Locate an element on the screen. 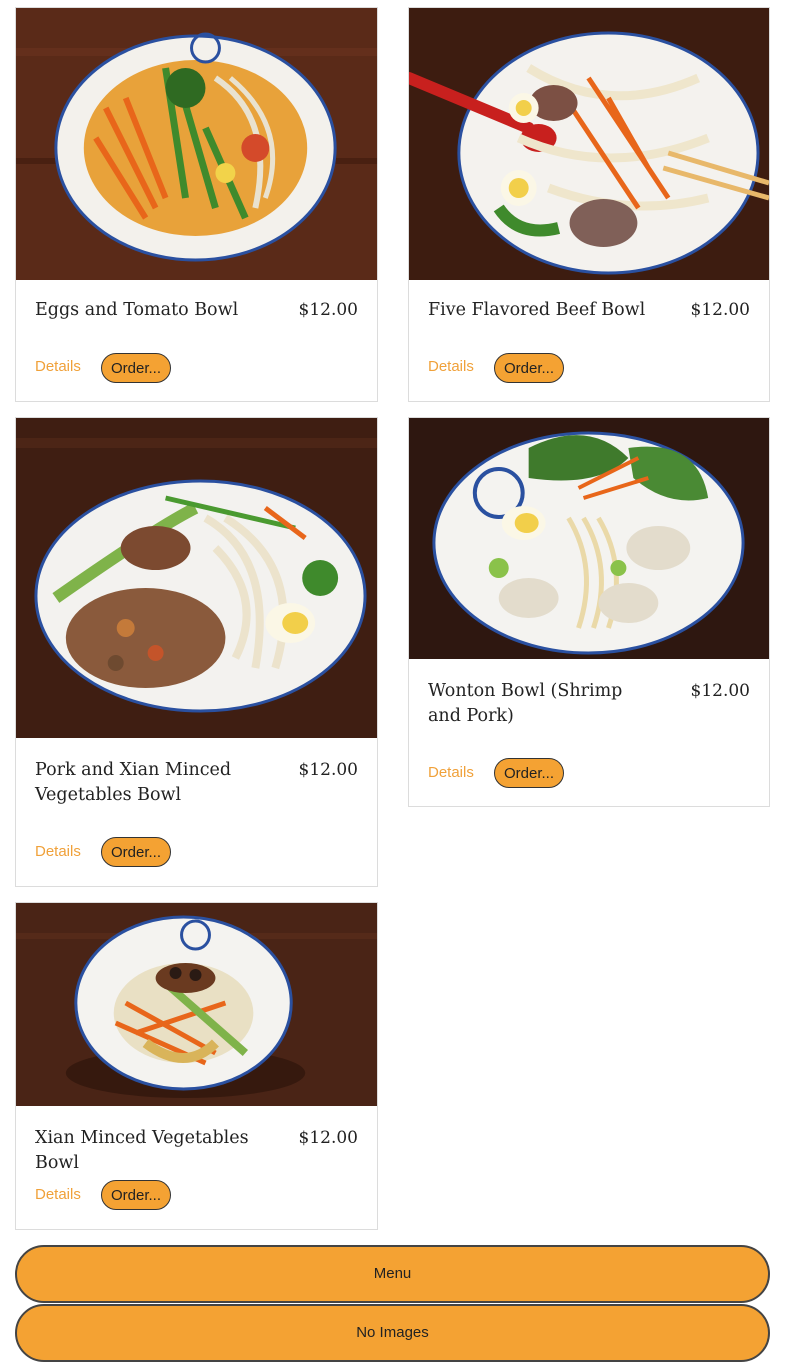  dish-name: Wonton Bowl (Shrimp and Pork) is located at coordinates (525, 703).